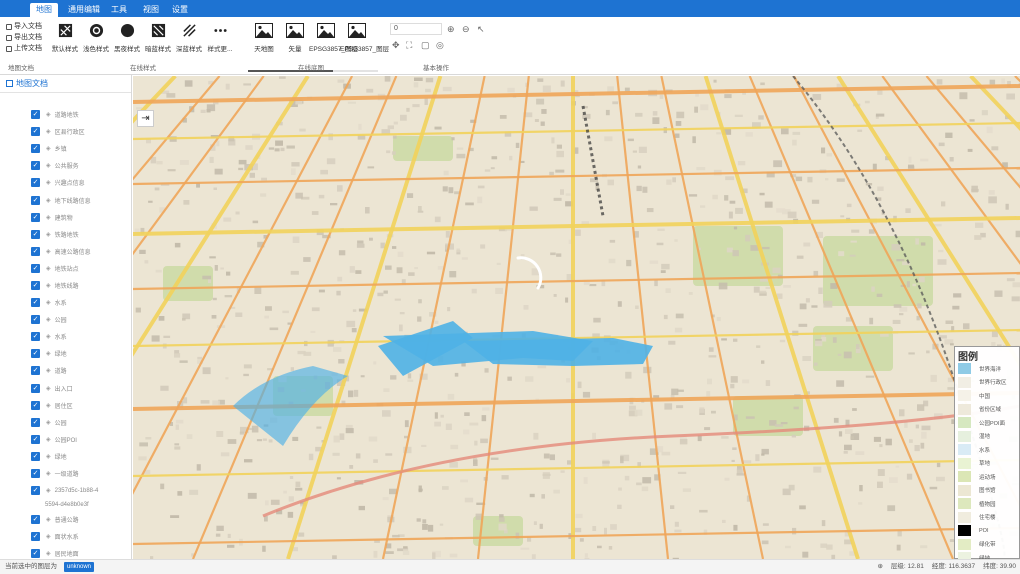 The image size is (1020, 574). What do you see at coordinates (65, 490) in the screenshot?
I see `layer-item: ✓ ◈ 2357d5c-1b88-4` at bounding box center [65, 490].